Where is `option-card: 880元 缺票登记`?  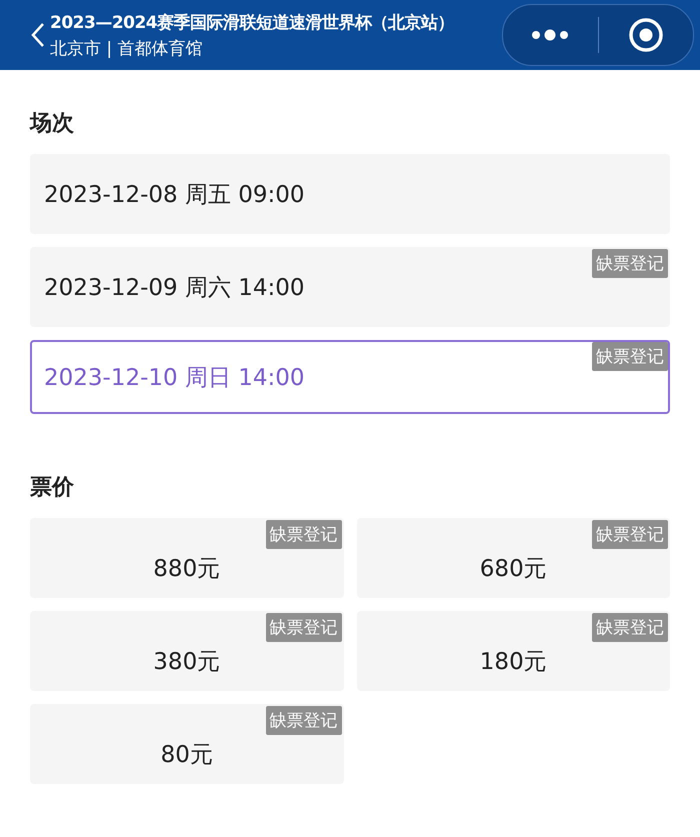 option-card: 880元 缺票登记 is located at coordinates (187, 558).